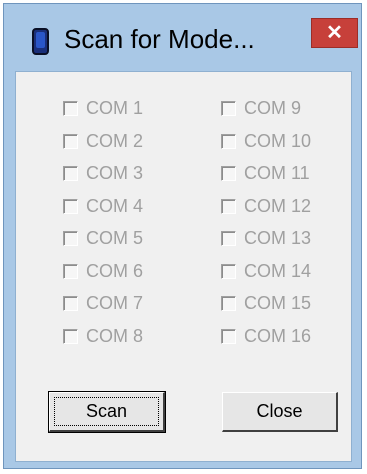 The height and width of the screenshot is (474, 367). I want to click on com-port-checkbox: COM 13, so click(266, 238).